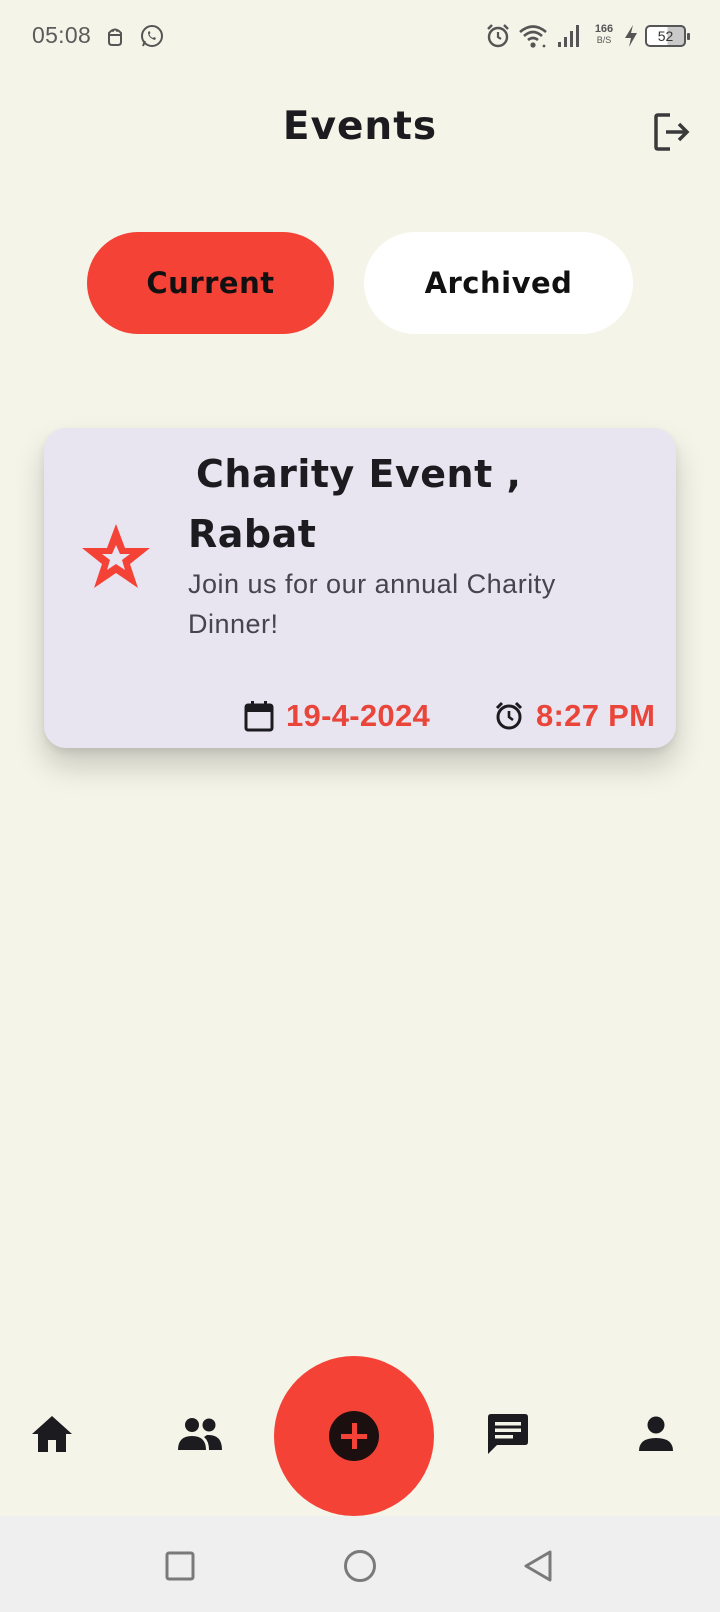 The image size is (720, 1612). I want to click on tab-current: Current, so click(210, 283).